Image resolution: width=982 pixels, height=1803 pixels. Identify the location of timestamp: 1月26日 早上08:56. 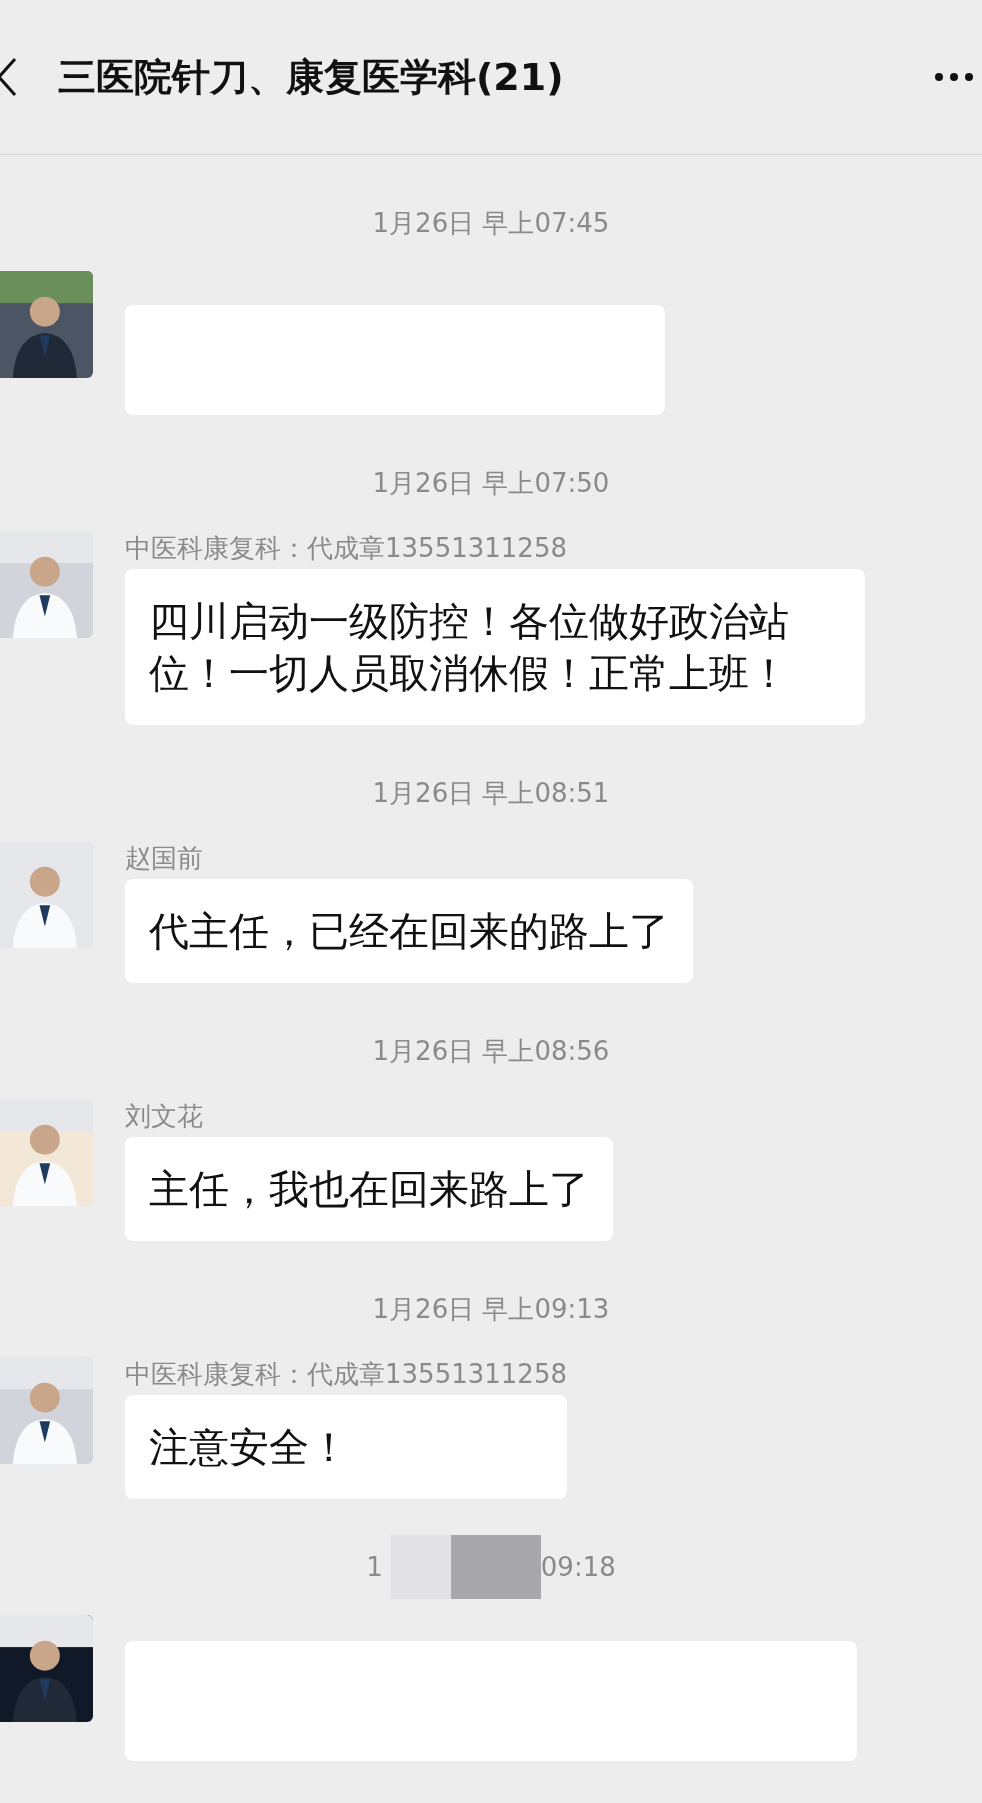
(491, 1051).